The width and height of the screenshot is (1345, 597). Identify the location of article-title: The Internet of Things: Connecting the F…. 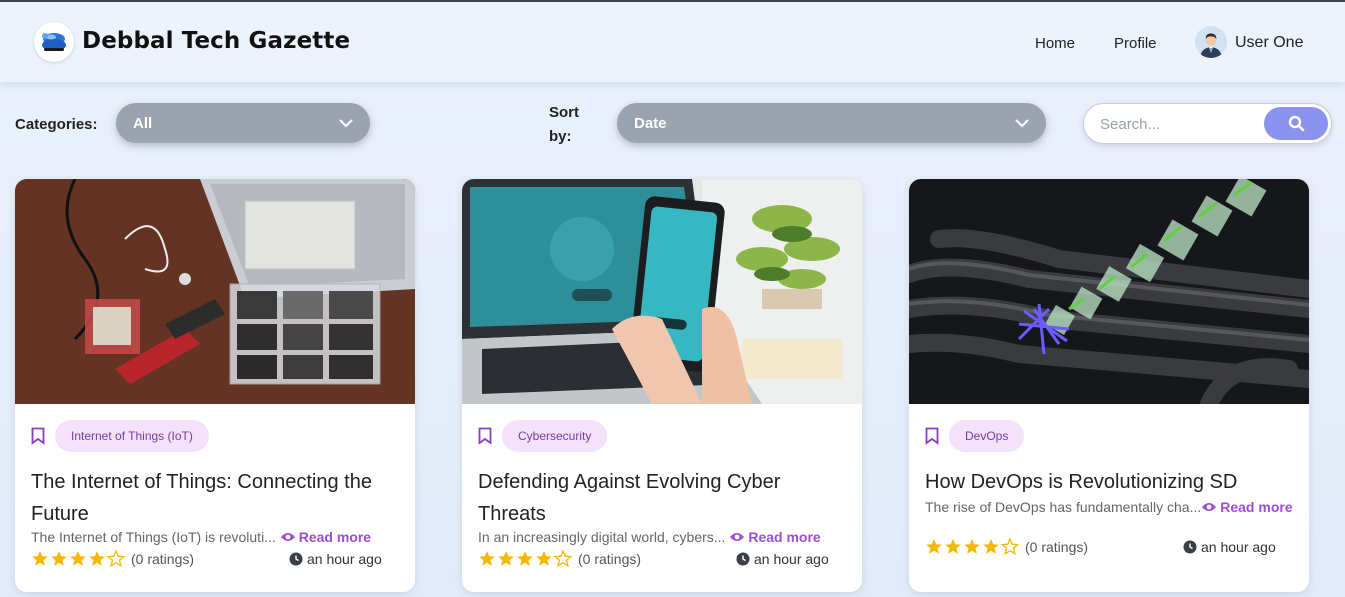
(216, 498).